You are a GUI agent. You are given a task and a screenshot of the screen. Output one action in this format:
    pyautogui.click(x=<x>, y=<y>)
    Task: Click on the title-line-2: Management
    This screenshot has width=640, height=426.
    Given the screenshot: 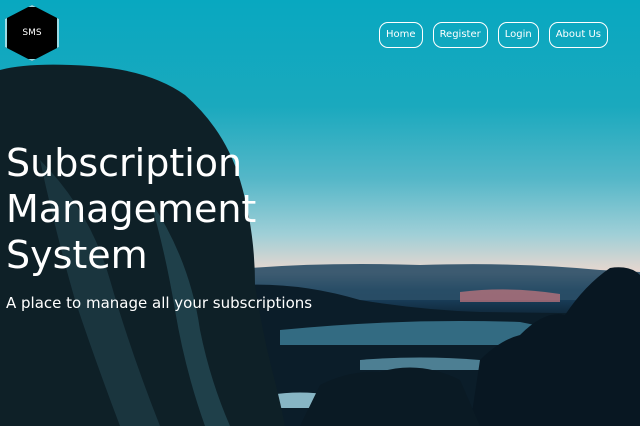 What is the action you would take?
    pyautogui.click(x=131, y=209)
    